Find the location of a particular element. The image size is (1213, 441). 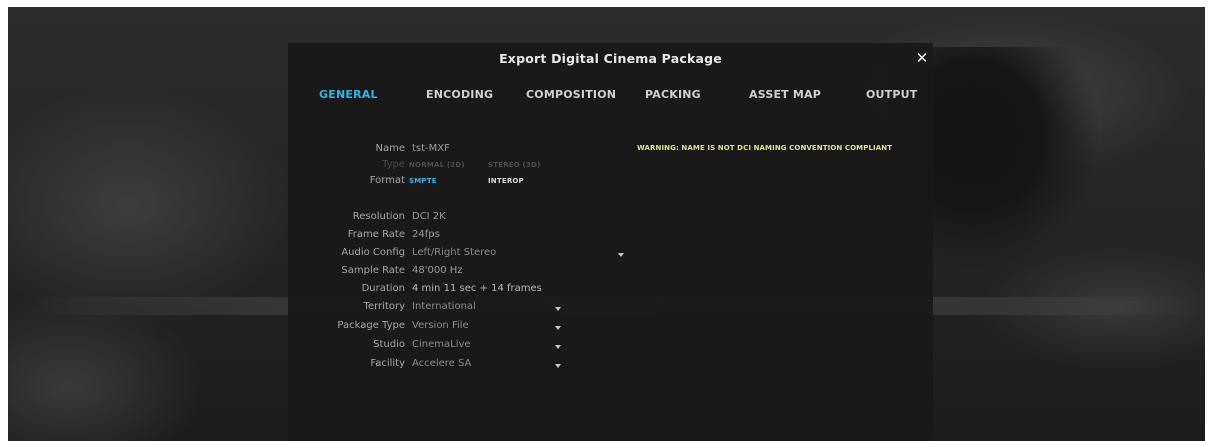

tab-general: GENERAL is located at coordinates (348, 94).